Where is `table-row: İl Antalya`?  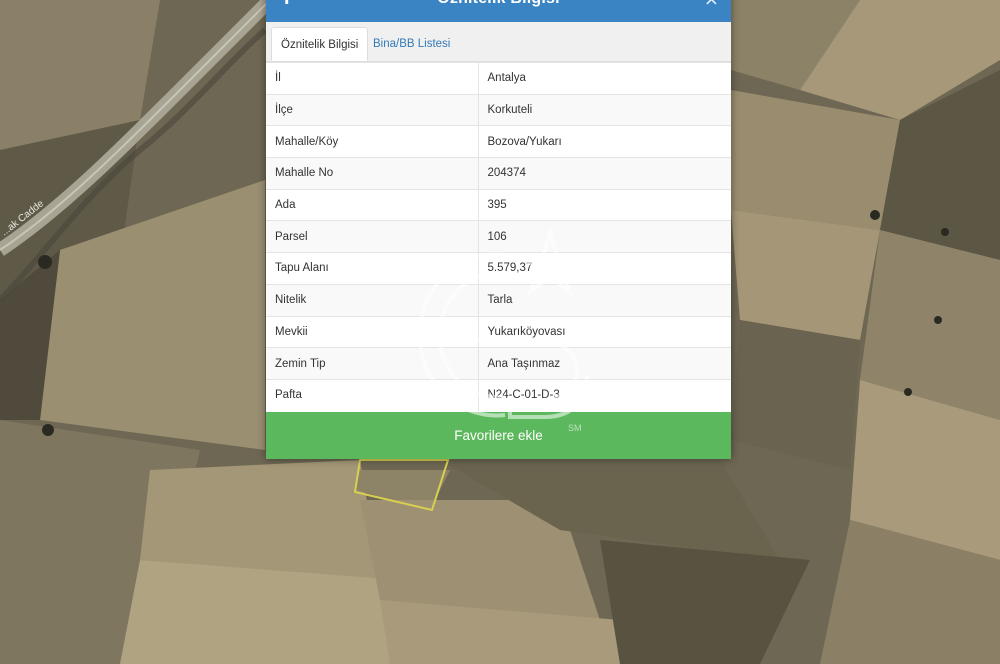 table-row: İl Antalya is located at coordinates (498, 78).